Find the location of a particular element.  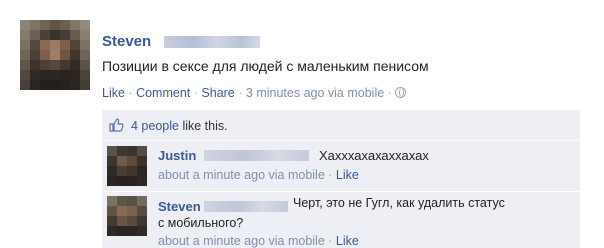

like-link: Like is located at coordinates (113, 93).